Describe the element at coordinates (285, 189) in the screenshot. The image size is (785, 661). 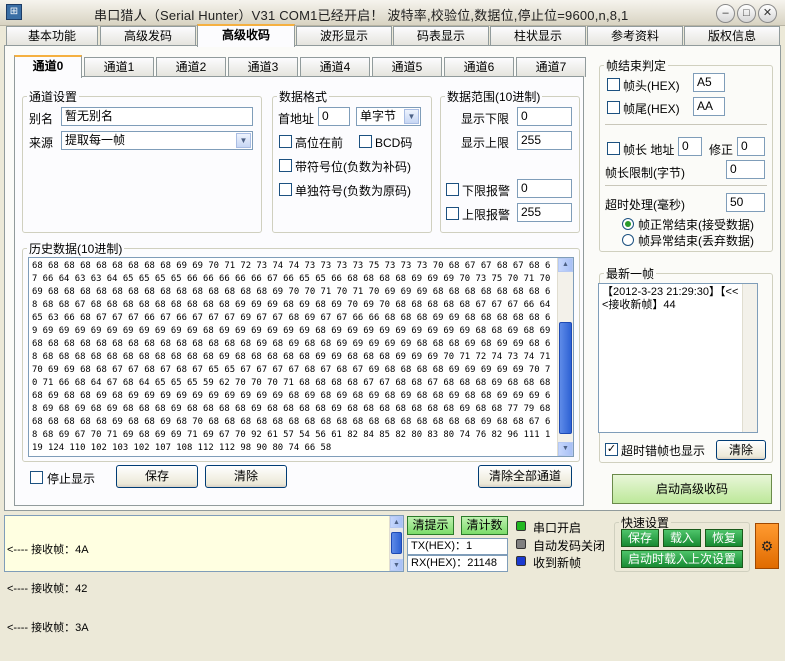
I see `single-sign-checkbox` at that location.